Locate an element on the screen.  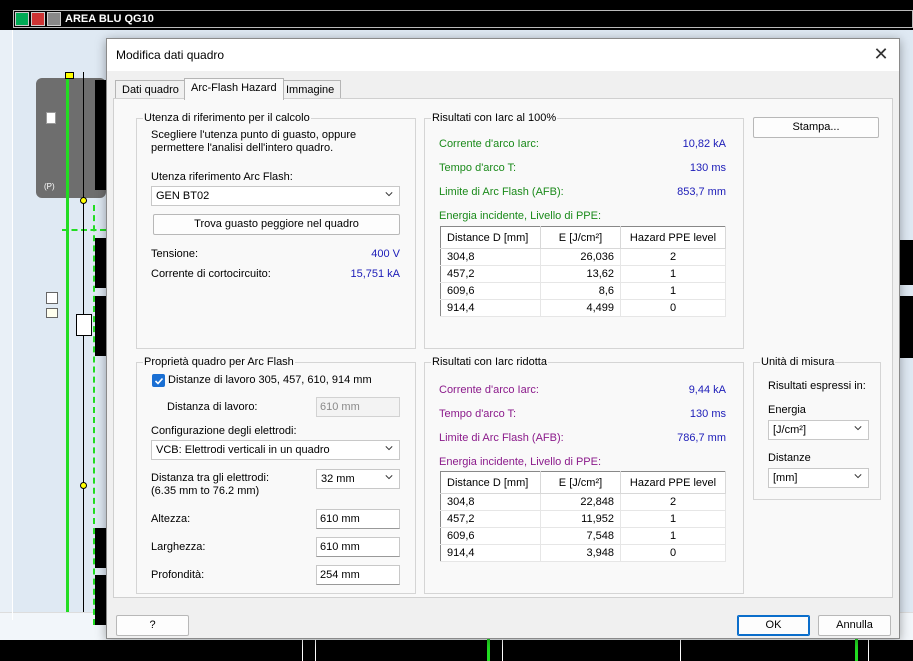
electrode-config-select: VCB: Elettrodi verticali in un quadro is located at coordinates (275, 450).